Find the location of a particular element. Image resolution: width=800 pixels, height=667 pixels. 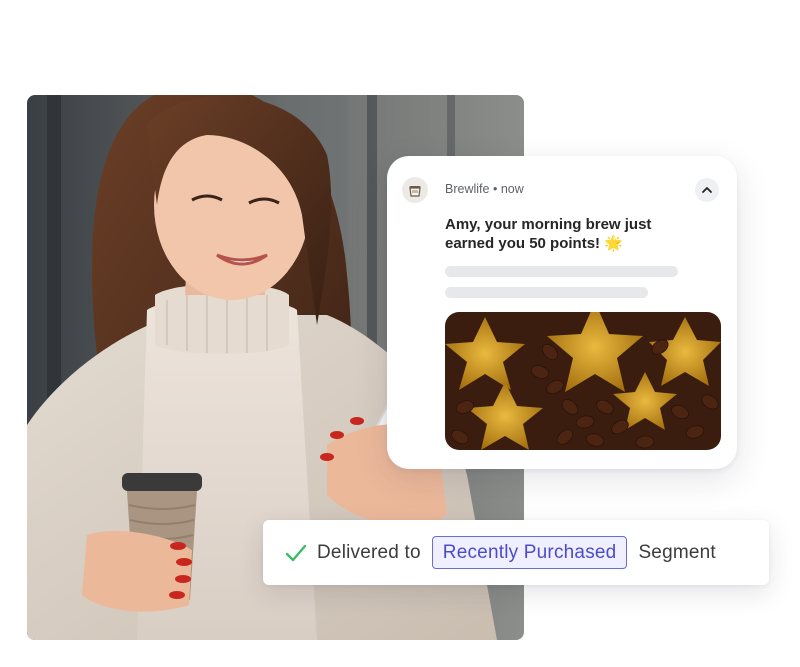

segment-chip: Recently Purchased is located at coordinates (529, 552).